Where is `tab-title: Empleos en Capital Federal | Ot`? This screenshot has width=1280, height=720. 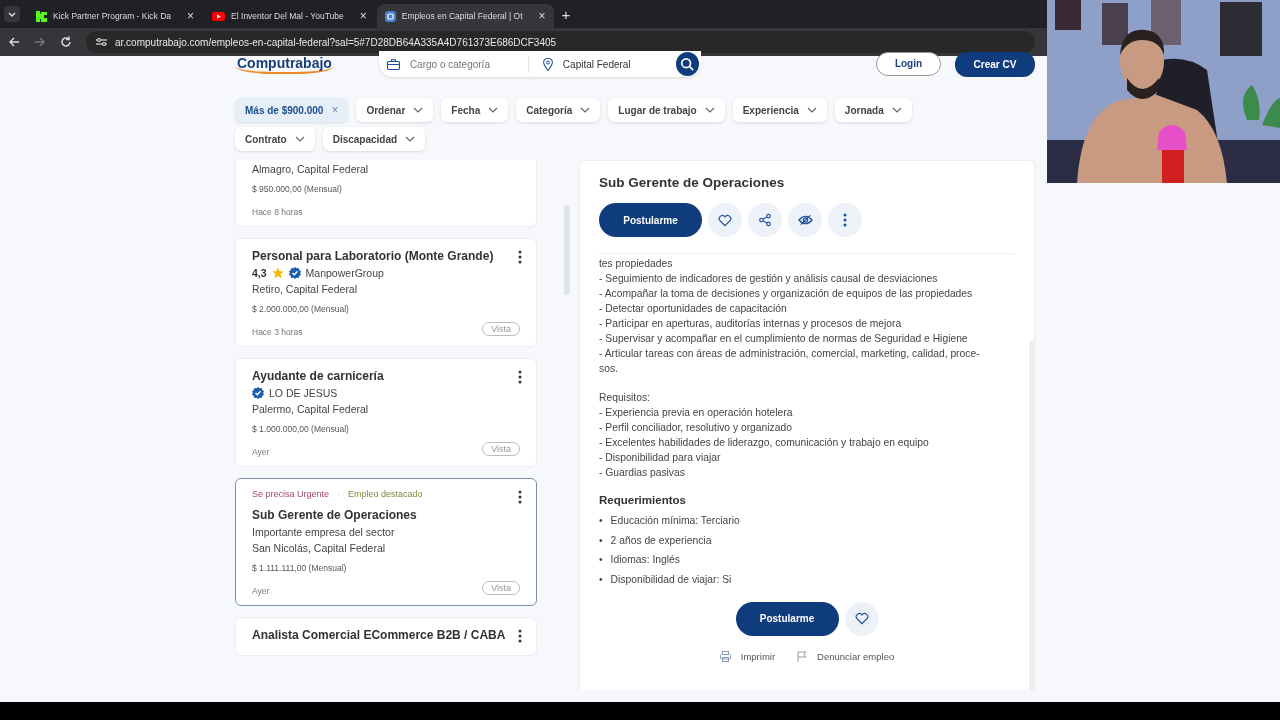
tab-title: Empleos en Capital Federal | Ot is located at coordinates (462, 16).